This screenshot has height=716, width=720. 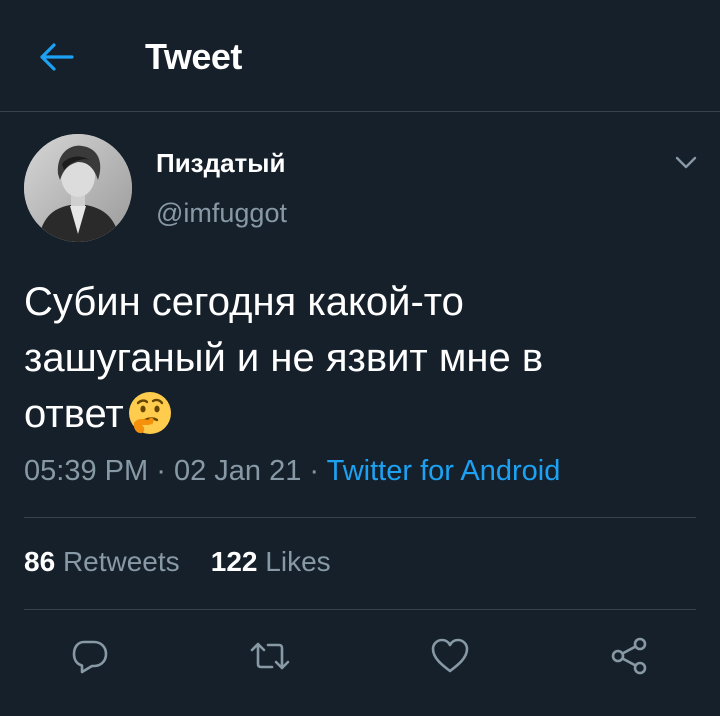 What do you see at coordinates (220, 163) in the screenshot?
I see `author-display-name: Пиздатый` at bounding box center [220, 163].